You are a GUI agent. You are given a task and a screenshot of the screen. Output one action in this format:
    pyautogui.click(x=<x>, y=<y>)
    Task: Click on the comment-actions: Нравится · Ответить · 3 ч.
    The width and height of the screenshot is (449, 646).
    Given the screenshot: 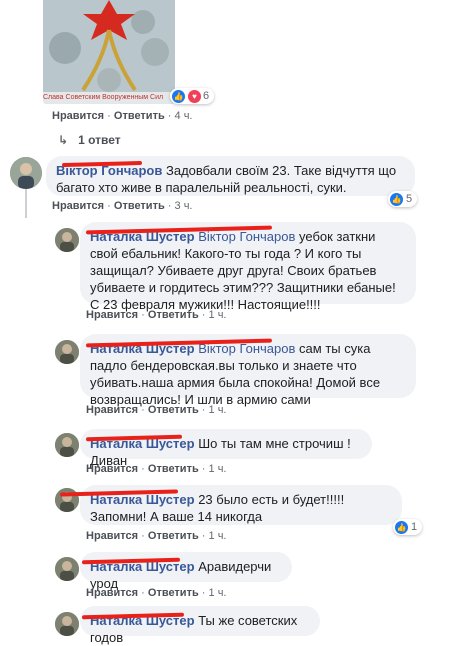 What is the action you would take?
    pyautogui.click(x=122, y=206)
    